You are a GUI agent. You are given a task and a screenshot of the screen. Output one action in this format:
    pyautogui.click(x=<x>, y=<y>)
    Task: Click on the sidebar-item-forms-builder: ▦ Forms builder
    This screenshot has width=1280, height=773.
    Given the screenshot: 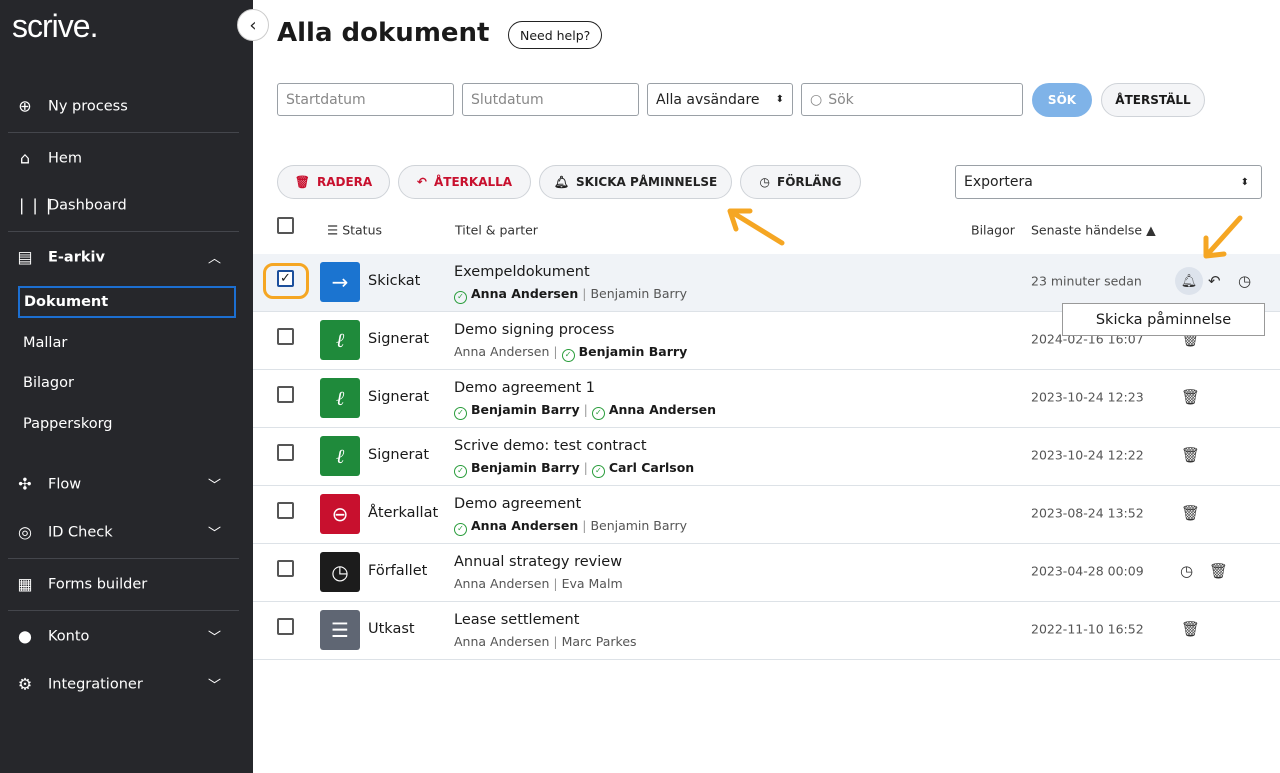 What is the action you would take?
    pyautogui.click(x=81, y=584)
    